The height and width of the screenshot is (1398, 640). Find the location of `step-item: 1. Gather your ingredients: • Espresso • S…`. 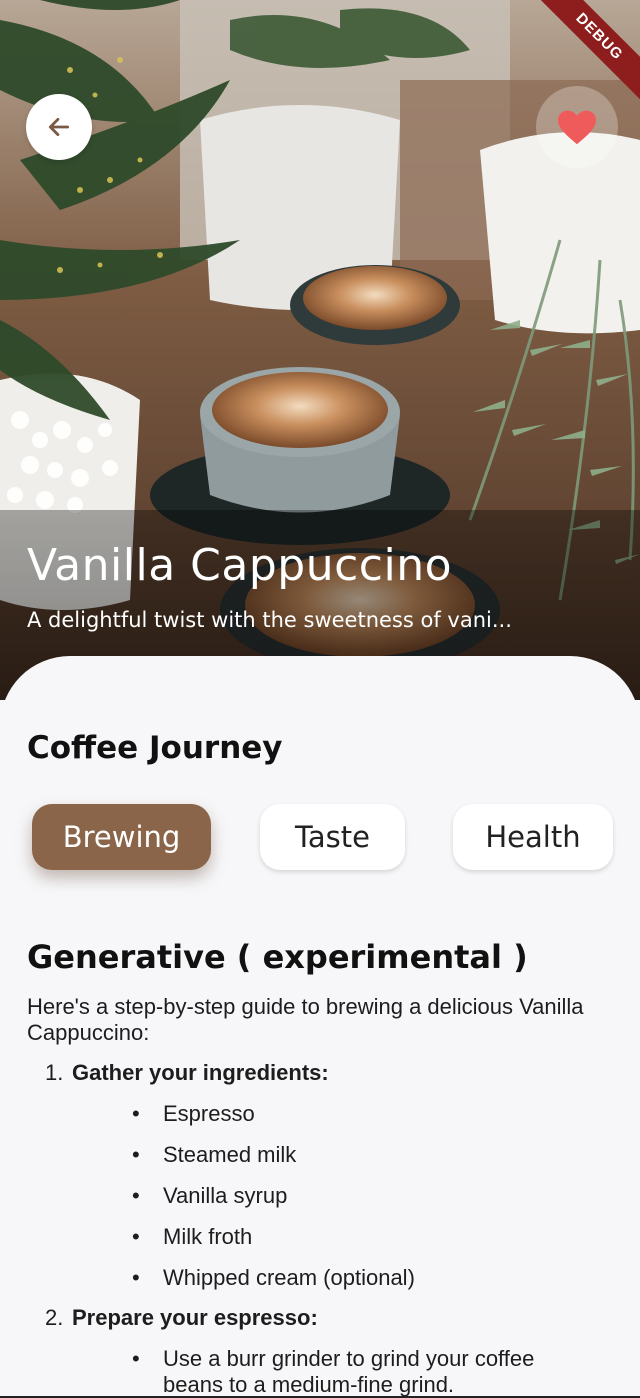

step-item: 1. Gather your ingredients: • Espresso • S… is located at coordinates (307, 1175).